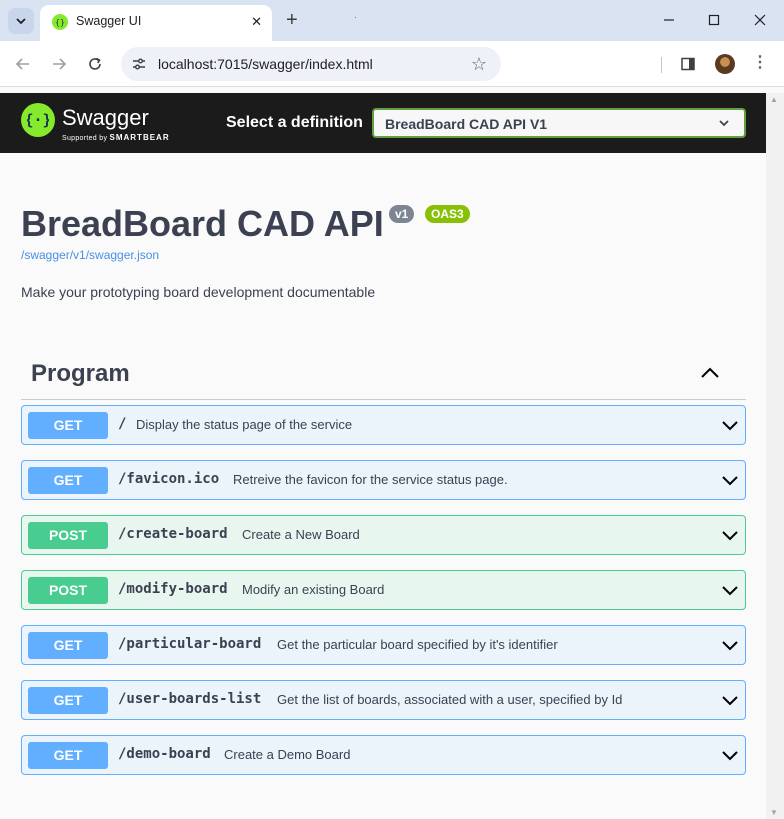 Image resolution: width=784 pixels, height=819 pixels. What do you see at coordinates (313, 589) in the screenshot?
I see `operation-summary: Modify an existing Board` at bounding box center [313, 589].